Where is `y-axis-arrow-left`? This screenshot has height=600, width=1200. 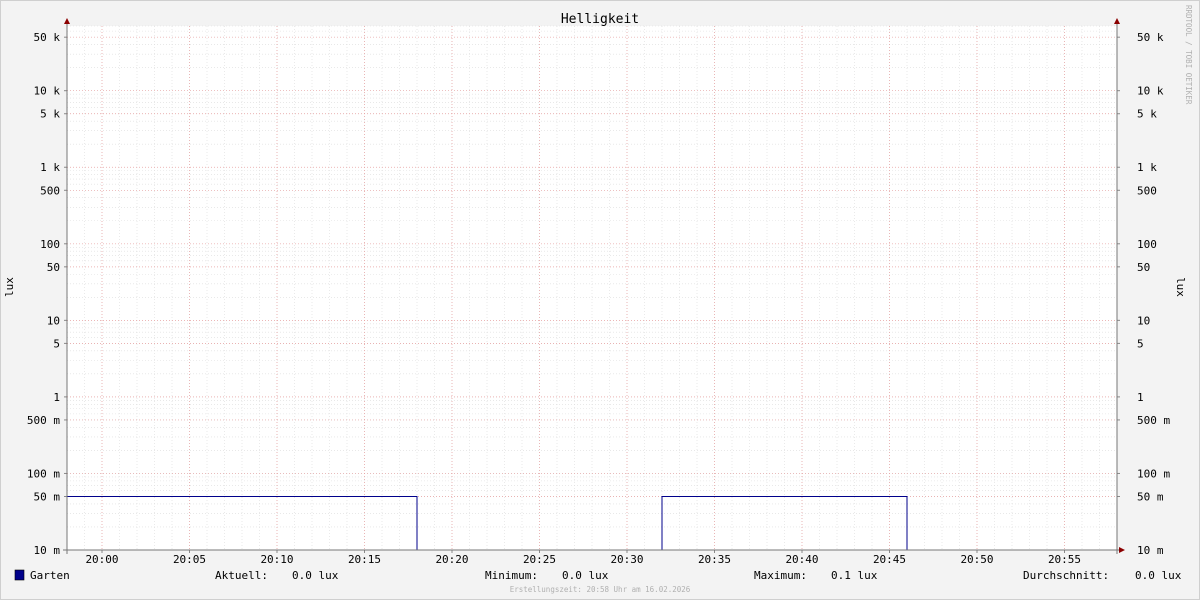
y-axis-arrow-left is located at coordinates (67, 21).